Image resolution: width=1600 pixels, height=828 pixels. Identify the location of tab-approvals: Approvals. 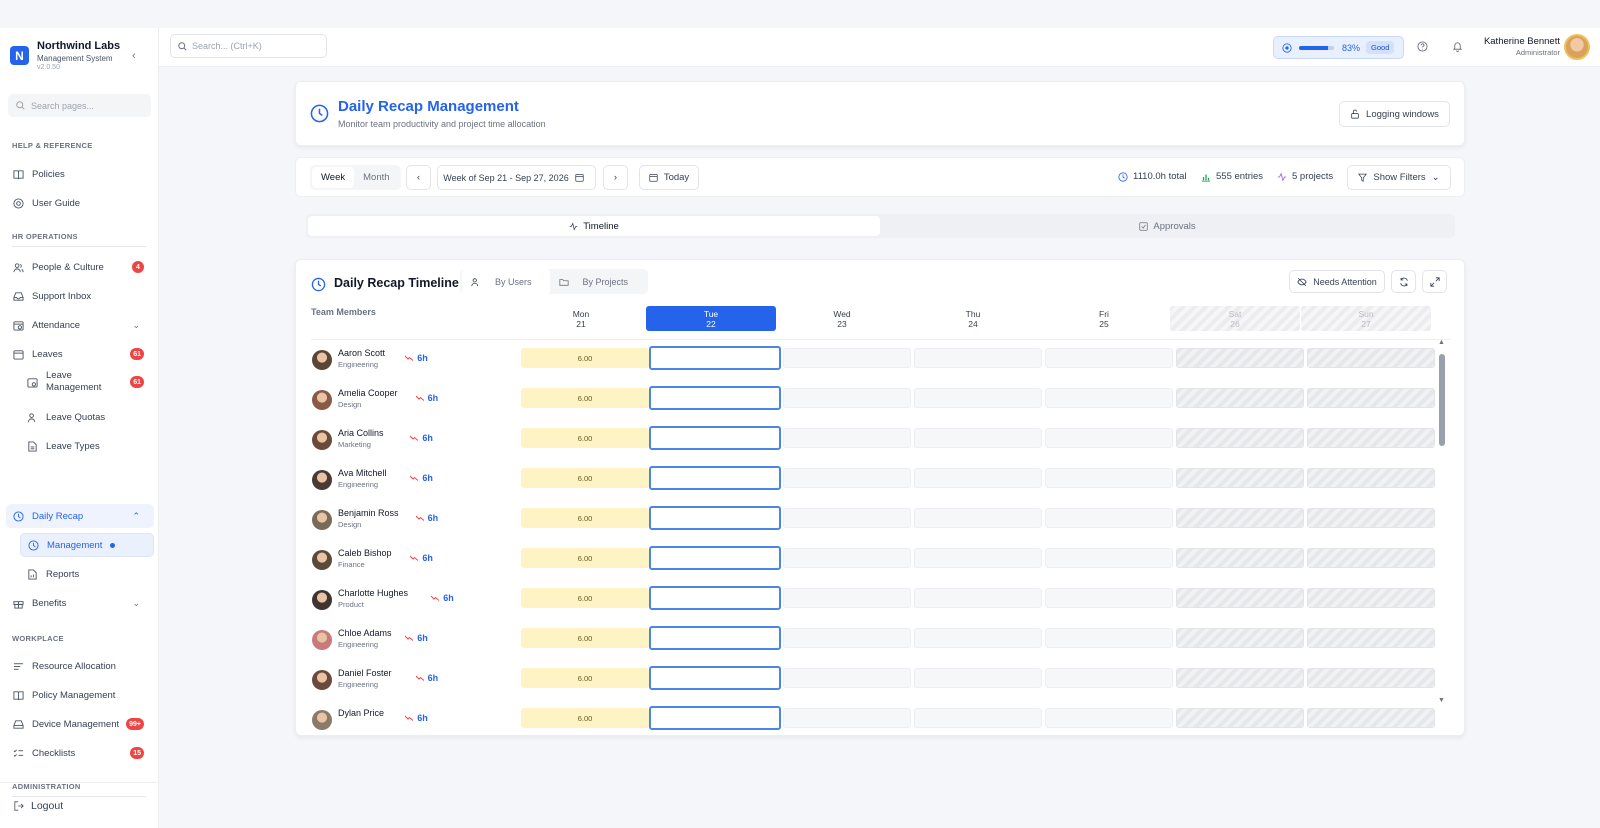
(1167, 226).